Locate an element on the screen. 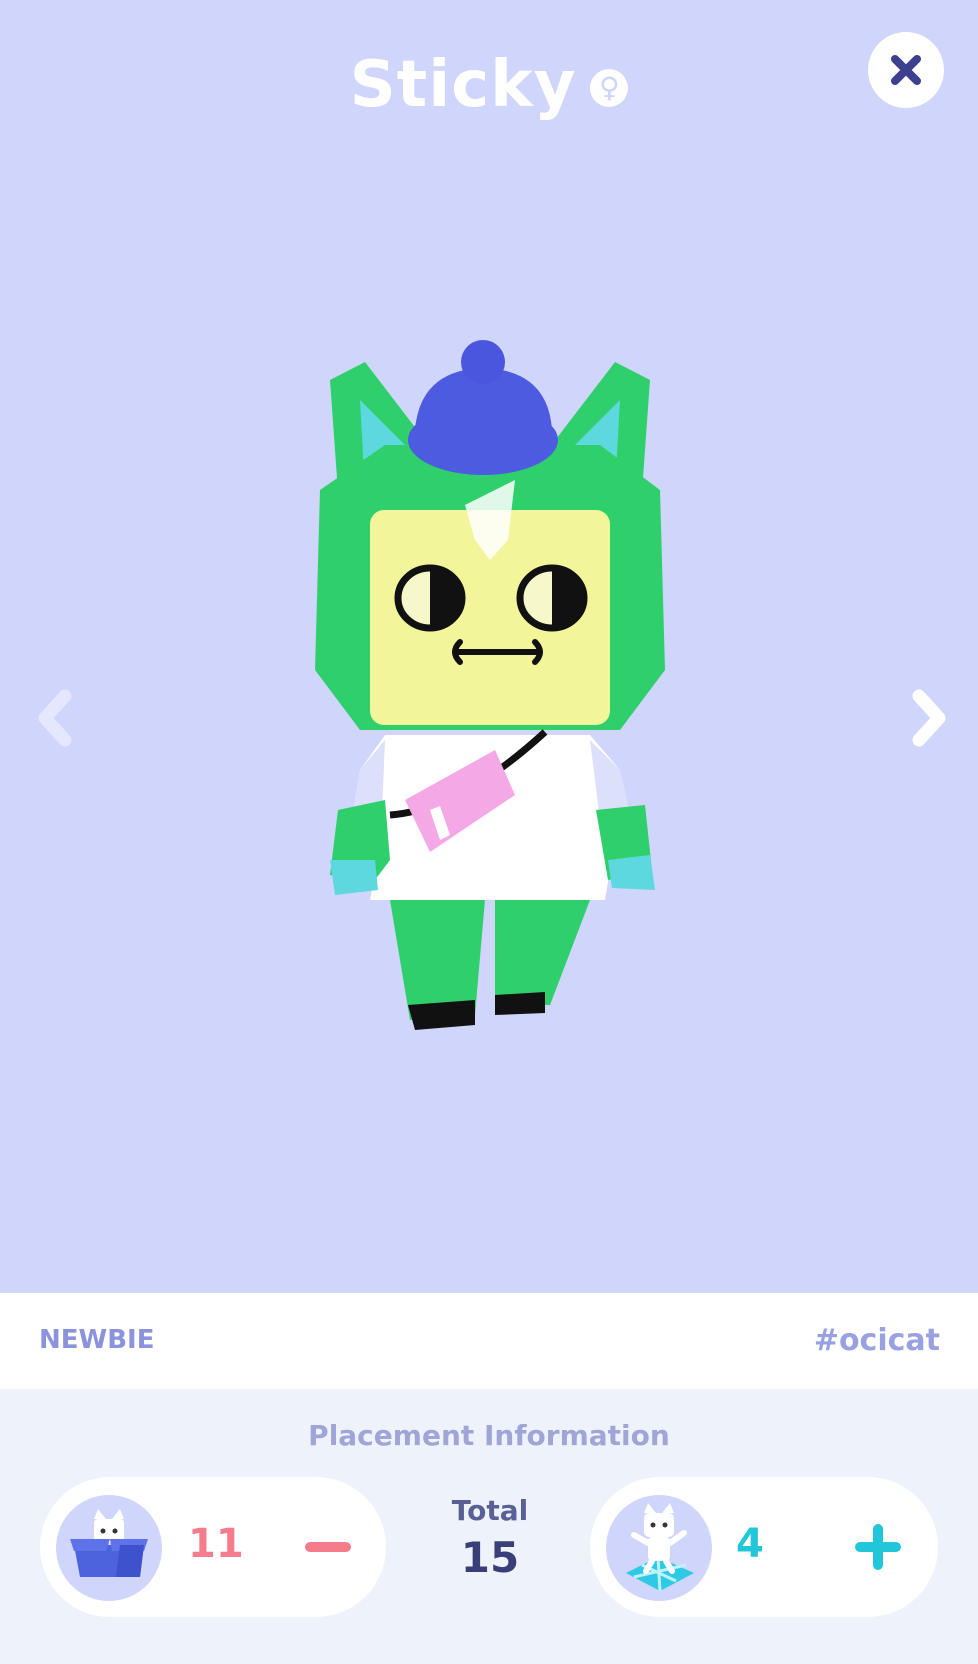 Image resolution: width=978 pixels, height=1664 pixels. placed-count: 4 is located at coordinates (750, 1544).